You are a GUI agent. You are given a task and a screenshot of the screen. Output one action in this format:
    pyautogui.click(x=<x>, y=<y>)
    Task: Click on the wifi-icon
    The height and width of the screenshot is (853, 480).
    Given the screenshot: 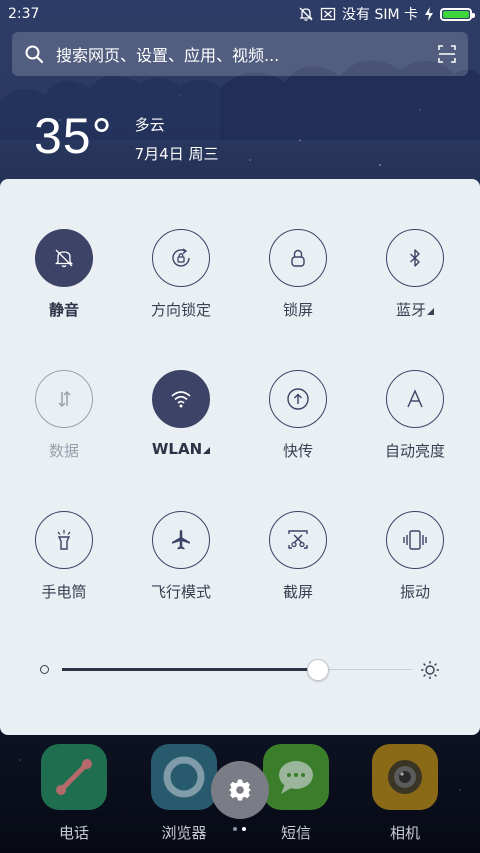 What is the action you would take?
    pyautogui.click(x=181, y=399)
    